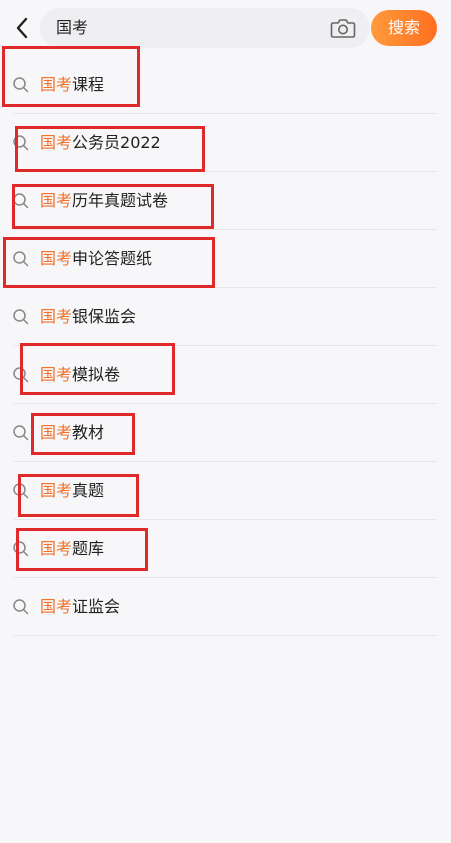 Image resolution: width=451 pixels, height=843 pixels. I want to click on suggestion-item: 国考银保监会, so click(225, 317).